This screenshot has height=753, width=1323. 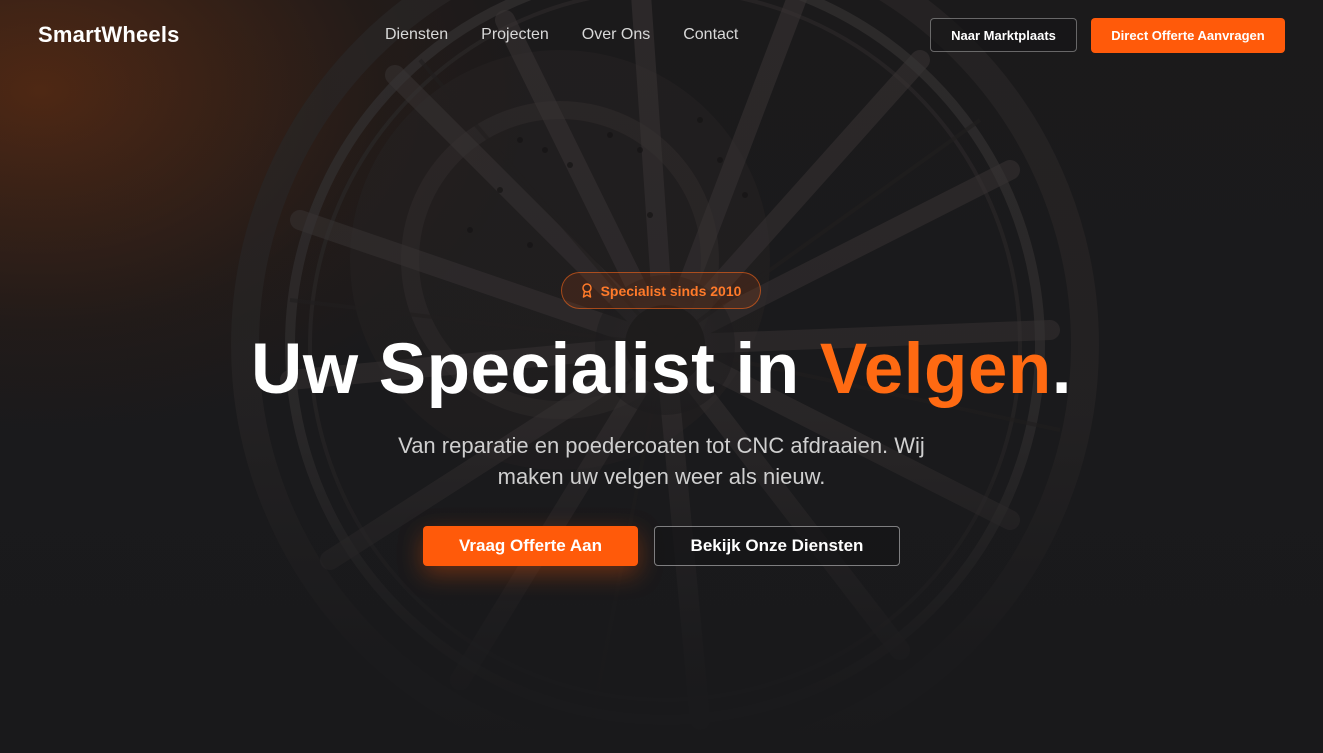 I want to click on hero-headline: Uw Specialist in Velgen., so click(x=661, y=370).